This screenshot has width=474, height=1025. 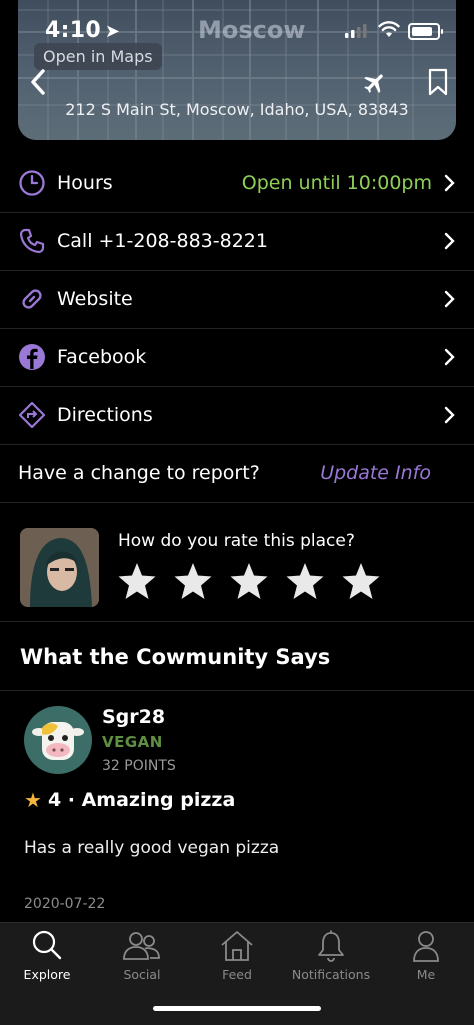 What do you see at coordinates (142, 974) in the screenshot?
I see `tab-social-label: Social` at bounding box center [142, 974].